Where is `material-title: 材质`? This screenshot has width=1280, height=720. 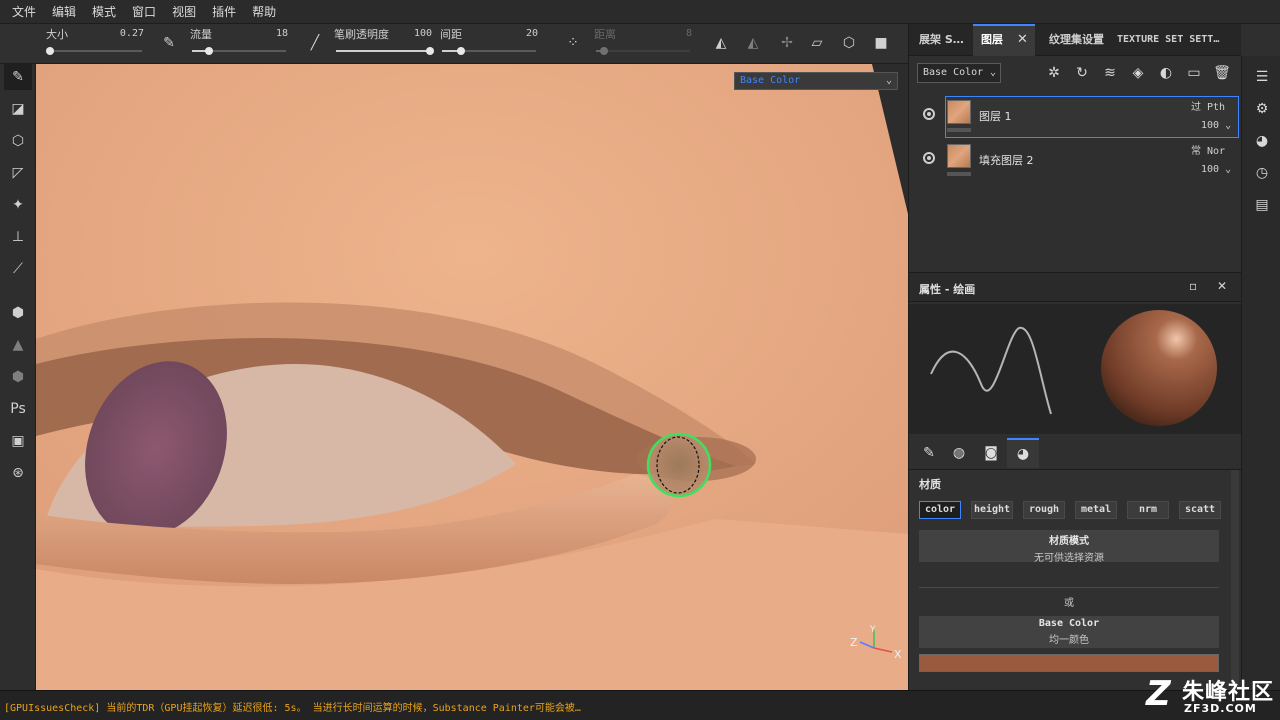 material-title: 材质 is located at coordinates (930, 484).